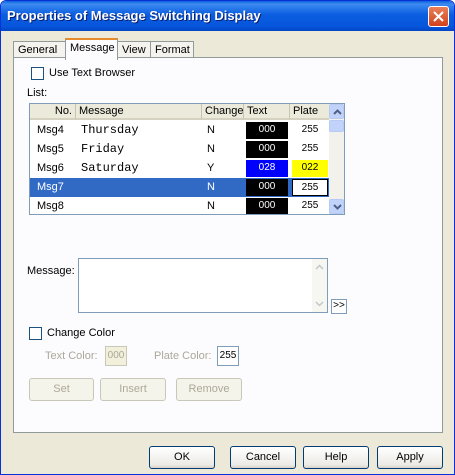  Describe the element at coordinates (180, 168) in the screenshot. I see `table-row: Msg6 Saturday Y 028 022` at that location.